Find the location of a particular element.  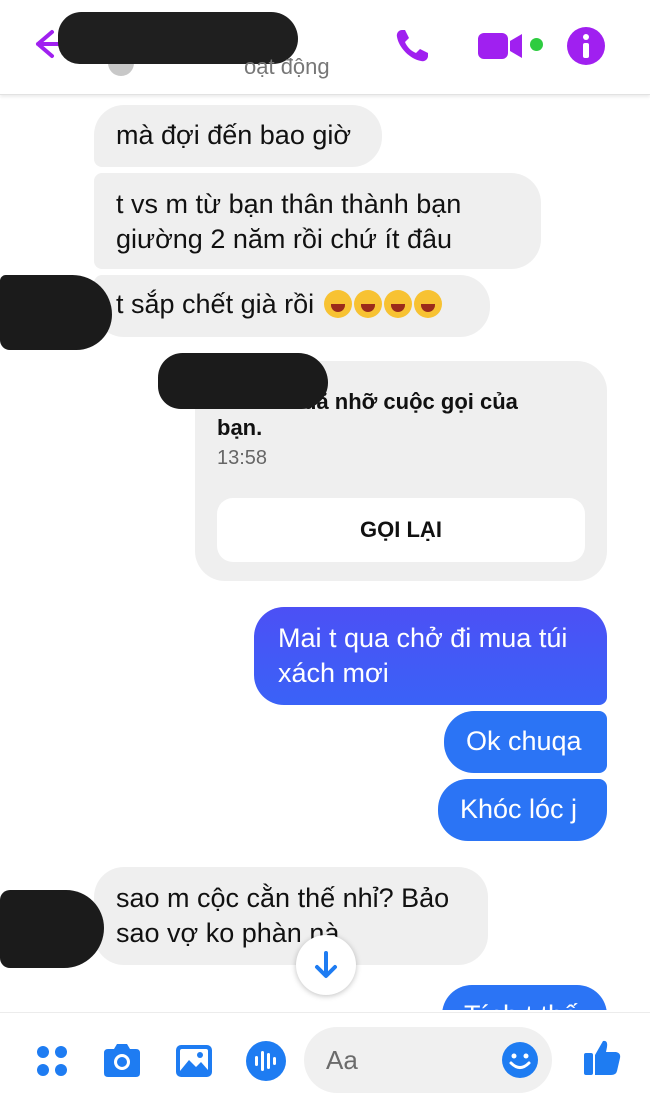

video-camera-icon is located at coordinates (506, 46).